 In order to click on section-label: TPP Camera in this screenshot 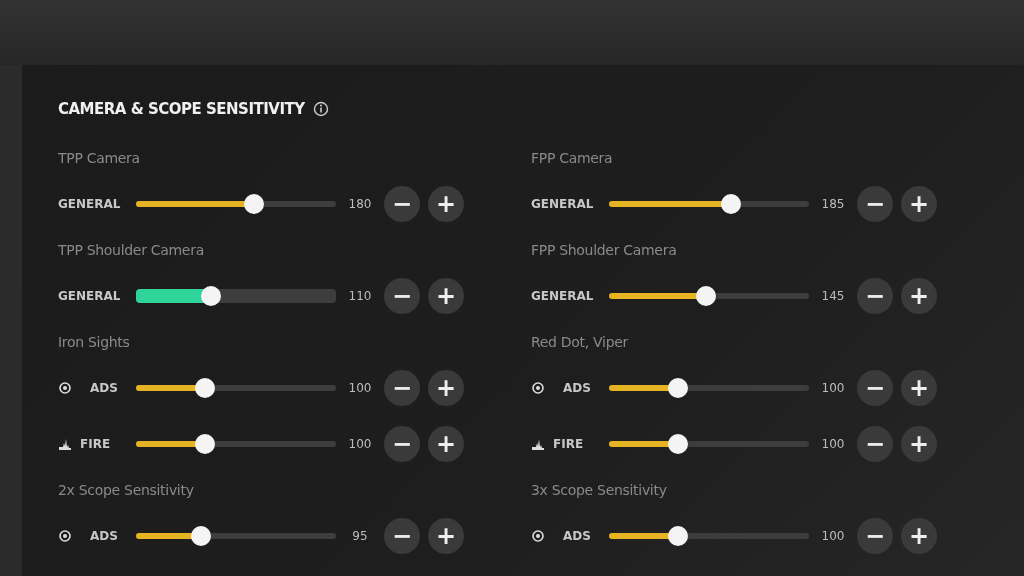, I will do `click(99, 158)`.